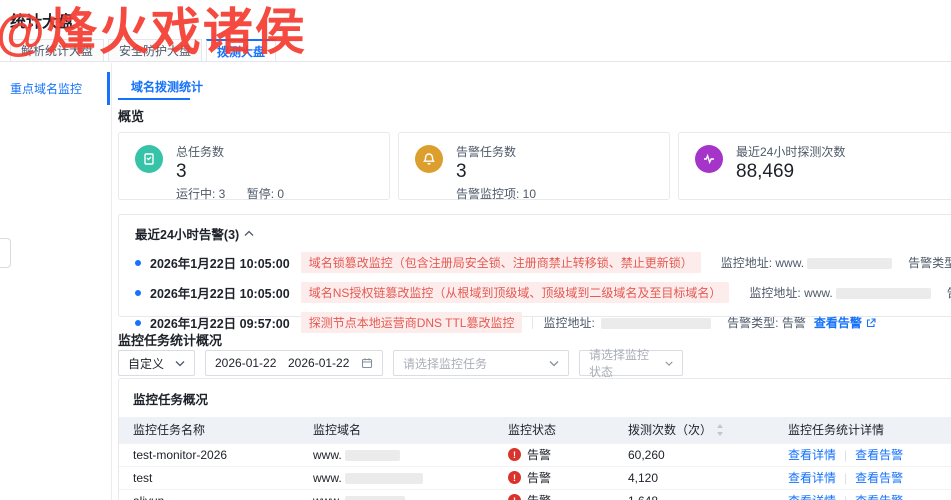  What do you see at coordinates (249, 233) in the screenshot?
I see `chevron-up-icon` at bounding box center [249, 233].